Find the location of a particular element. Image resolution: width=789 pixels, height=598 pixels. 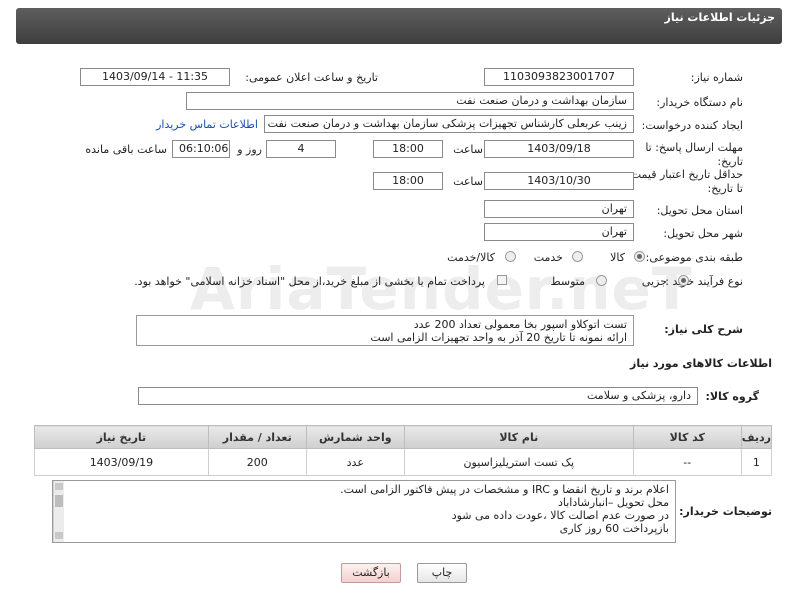

announce-label: تاریخ و ساعت اعلان عمومی: is located at coordinates (311, 77).